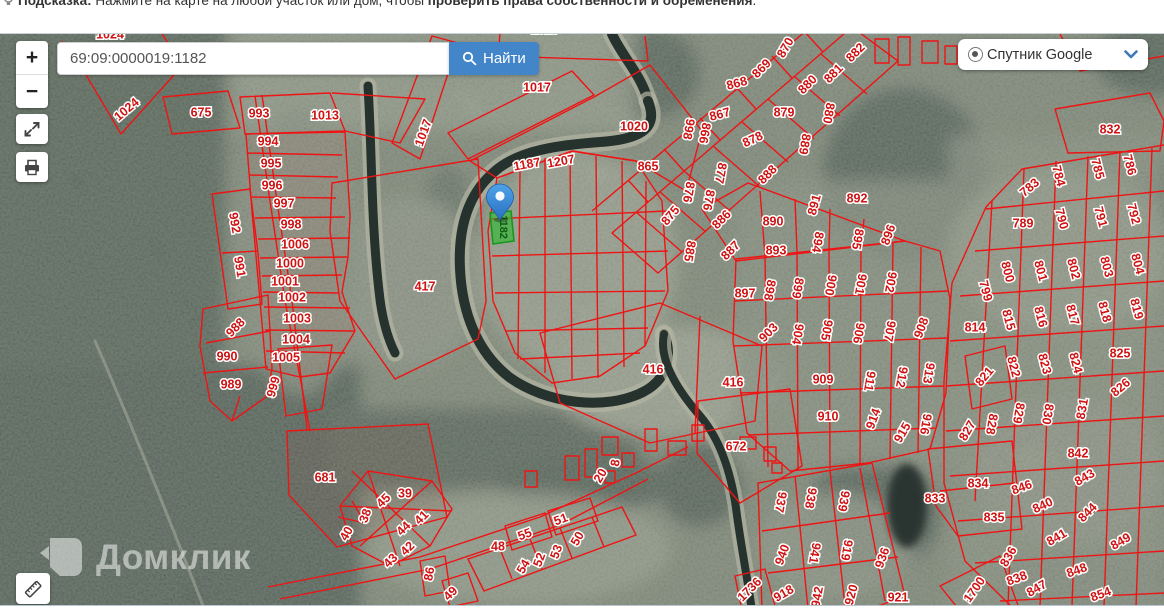 This screenshot has height=610, width=1164. Describe the element at coordinates (773, 221) in the screenshot. I see `parcel-label-890: 890` at that location.